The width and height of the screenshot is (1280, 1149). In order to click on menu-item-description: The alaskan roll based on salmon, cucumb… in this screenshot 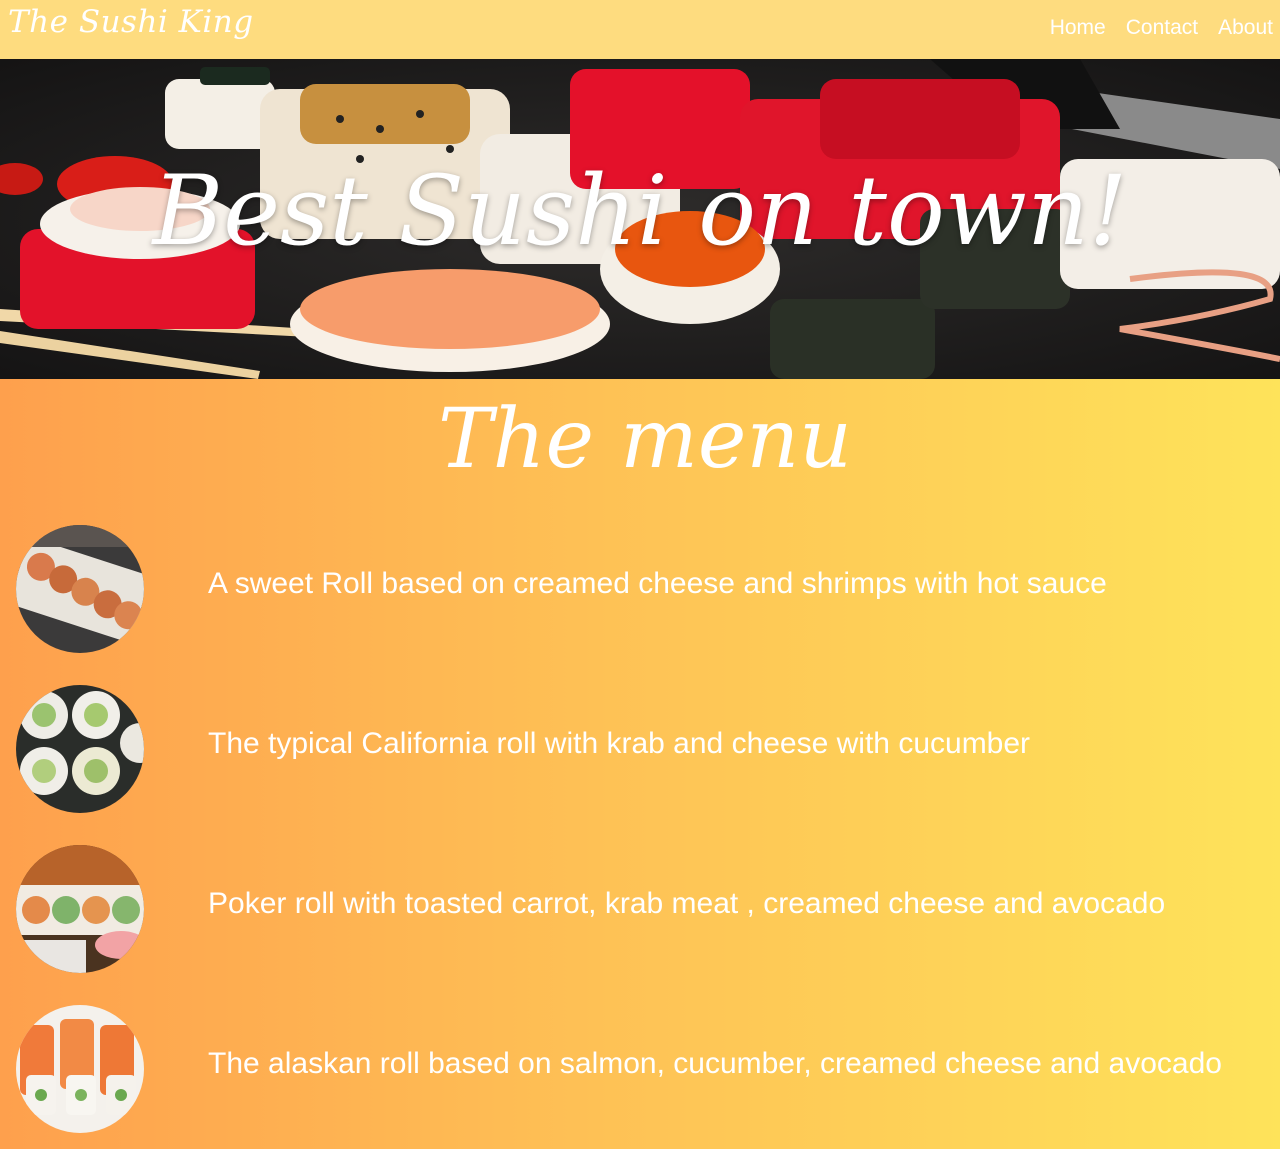, I will do `click(715, 1063)`.